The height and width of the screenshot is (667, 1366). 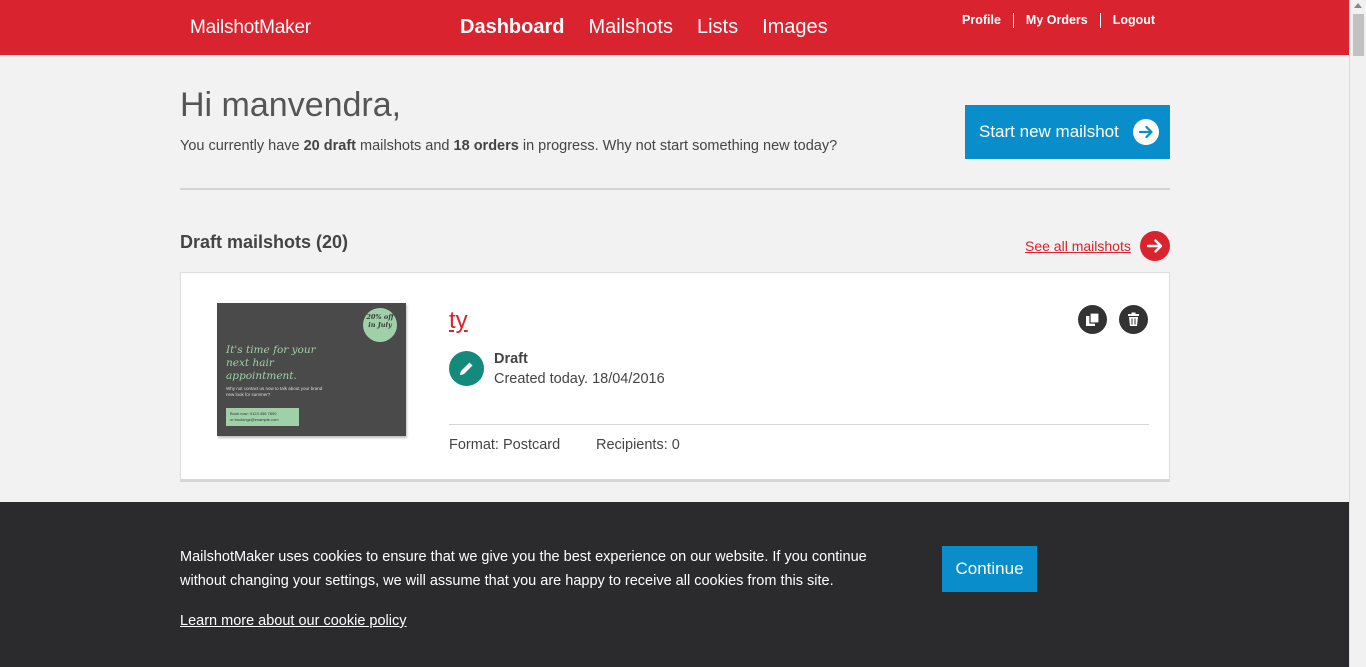 What do you see at coordinates (1078, 246) in the screenshot?
I see `see-all-mailshots-link: See all mailshots` at bounding box center [1078, 246].